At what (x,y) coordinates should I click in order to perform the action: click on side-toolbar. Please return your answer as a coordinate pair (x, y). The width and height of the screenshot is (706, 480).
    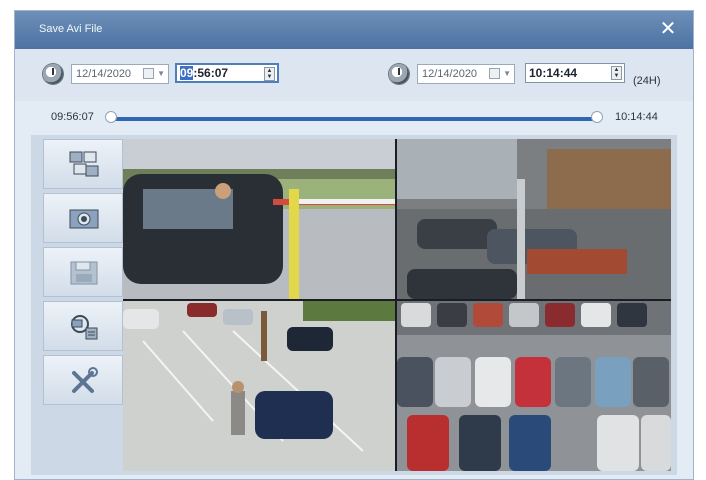
    Looking at the image, I should click on (83, 303).